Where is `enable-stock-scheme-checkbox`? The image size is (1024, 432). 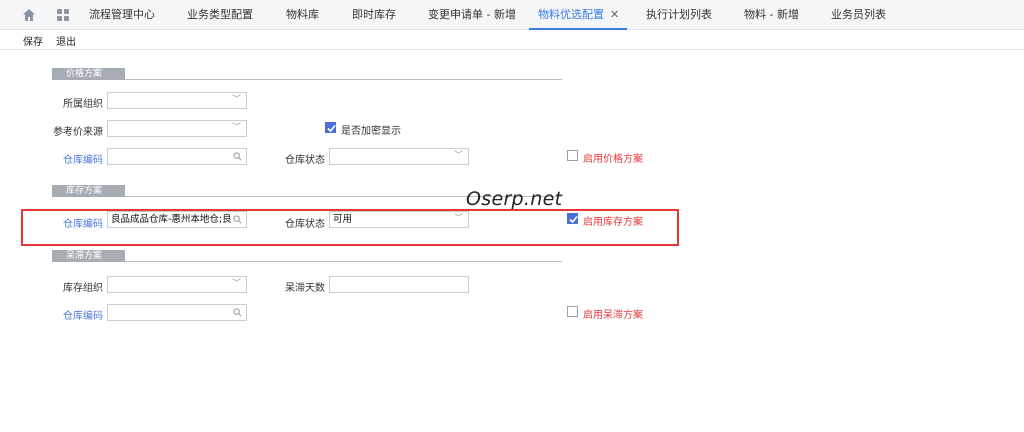 enable-stock-scheme-checkbox is located at coordinates (572, 218).